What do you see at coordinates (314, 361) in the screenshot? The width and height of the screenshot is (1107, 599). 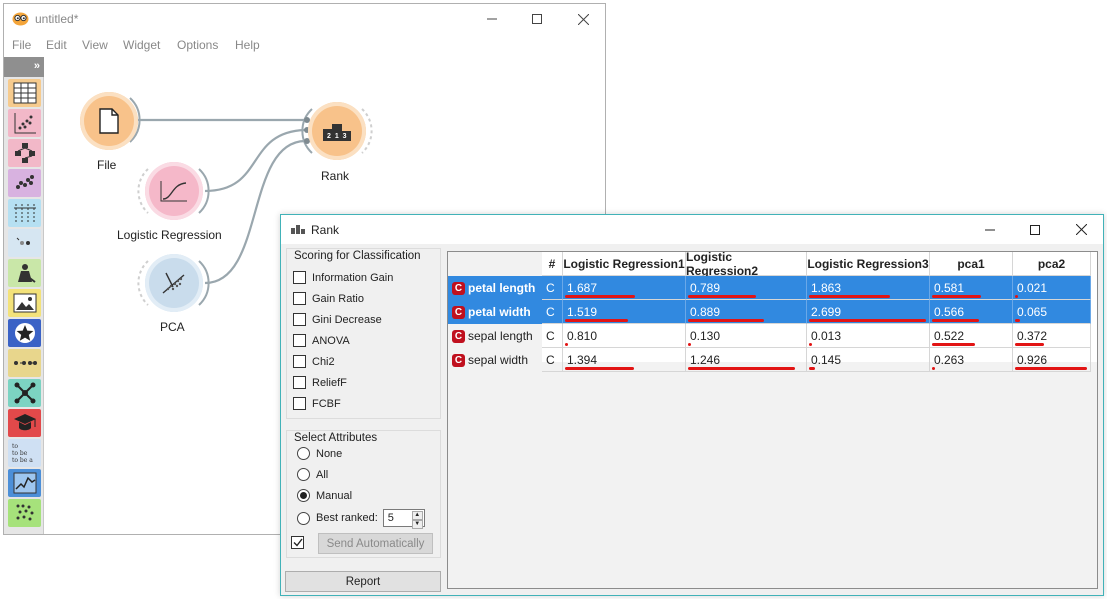 I see `scorer-chi2: Chi2` at bounding box center [314, 361].